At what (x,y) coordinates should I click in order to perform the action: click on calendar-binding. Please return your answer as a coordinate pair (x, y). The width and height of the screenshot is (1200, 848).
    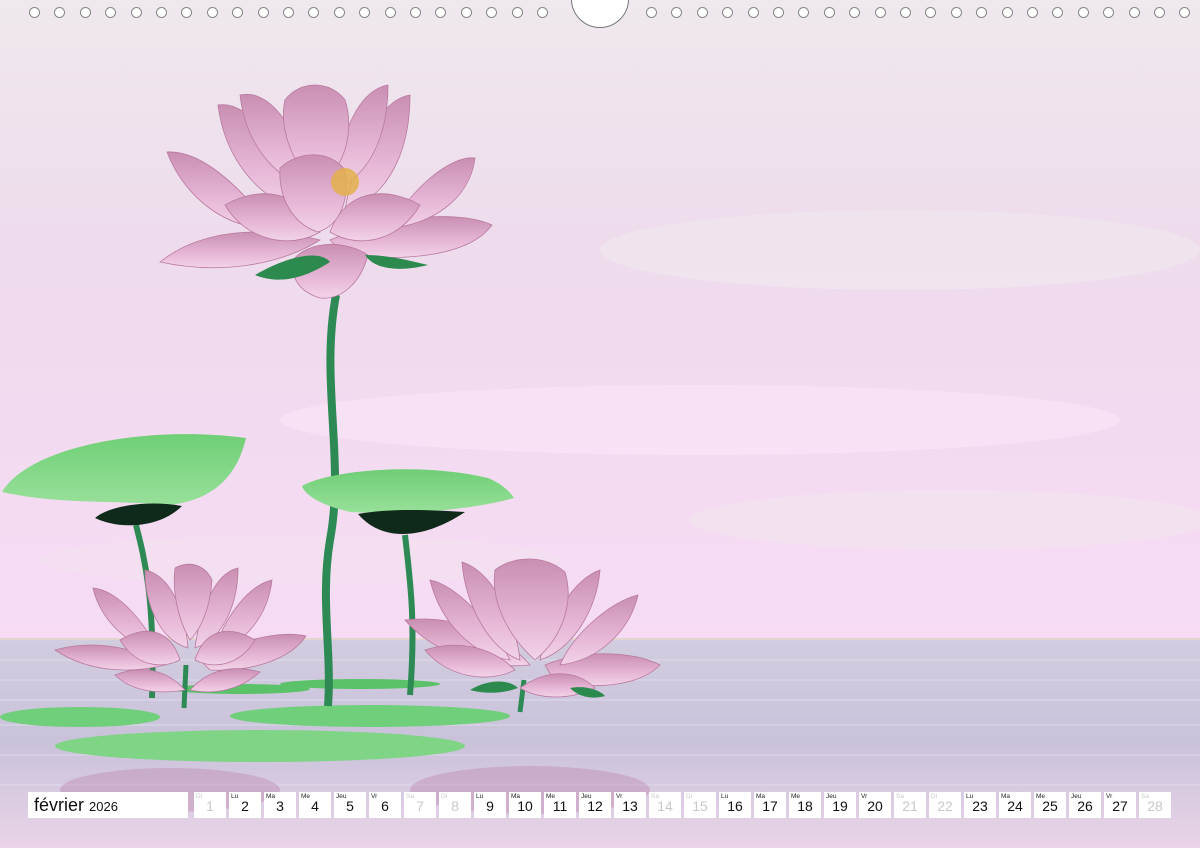
    Looking at the image, I should click on (600, 15).